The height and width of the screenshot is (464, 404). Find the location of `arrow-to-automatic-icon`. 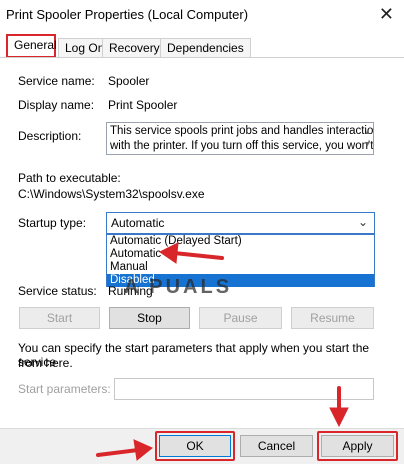

arrow-to-automatic-icon is located at coordinates (198, 255).